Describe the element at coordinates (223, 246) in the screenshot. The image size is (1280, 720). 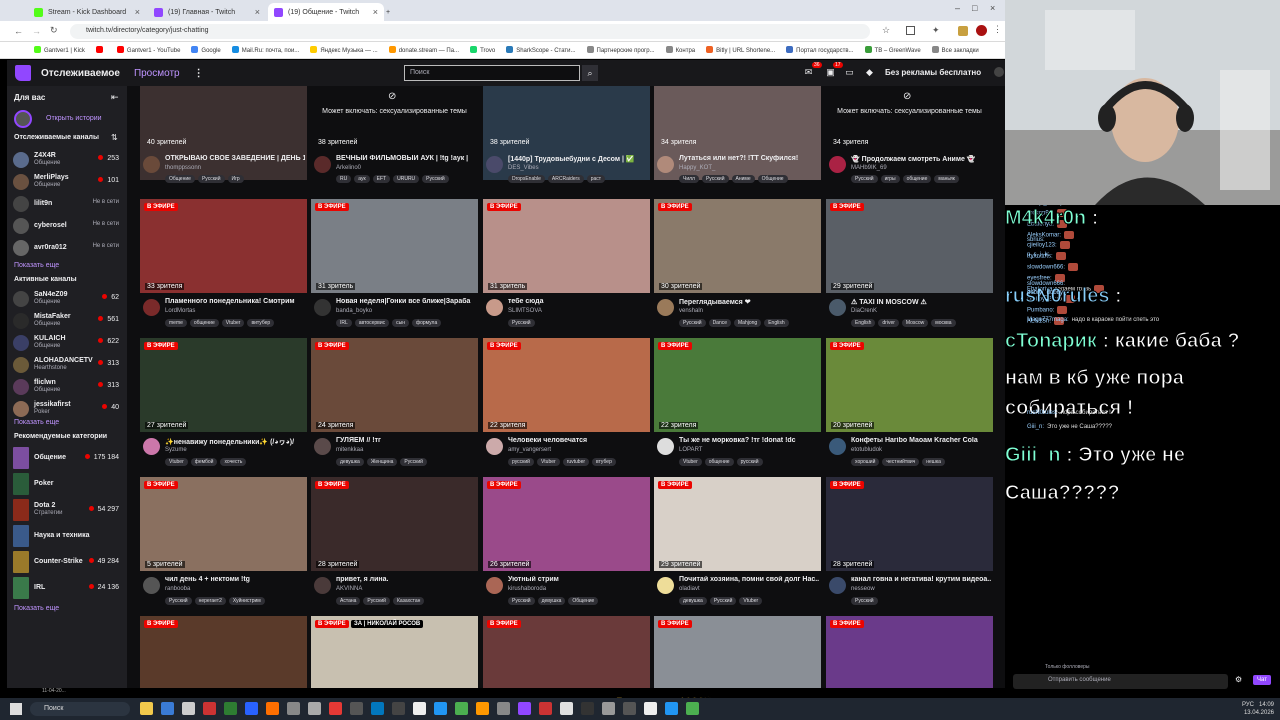
I see `stream-thumbnail: В ЭФИРЕ 33 зрителя` at that location.